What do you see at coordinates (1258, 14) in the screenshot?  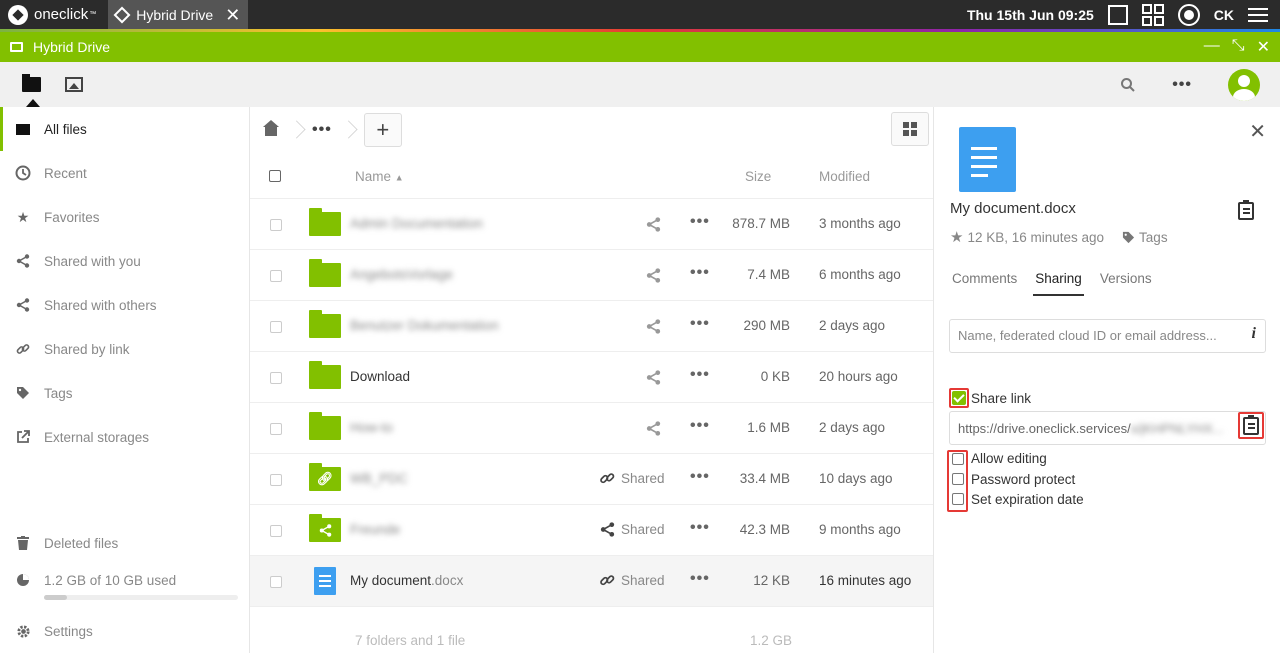 I see `menu-icon` at bounding box center [1258, 14].